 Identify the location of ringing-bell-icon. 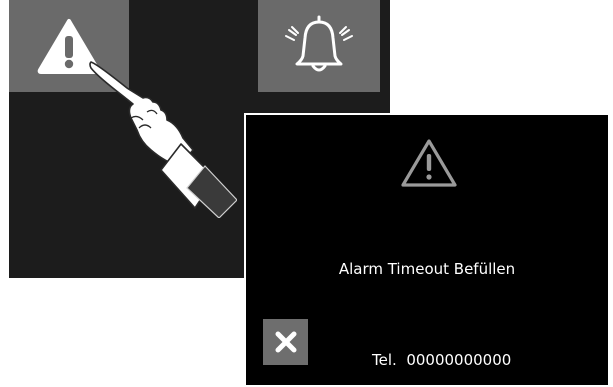
(319, 43).